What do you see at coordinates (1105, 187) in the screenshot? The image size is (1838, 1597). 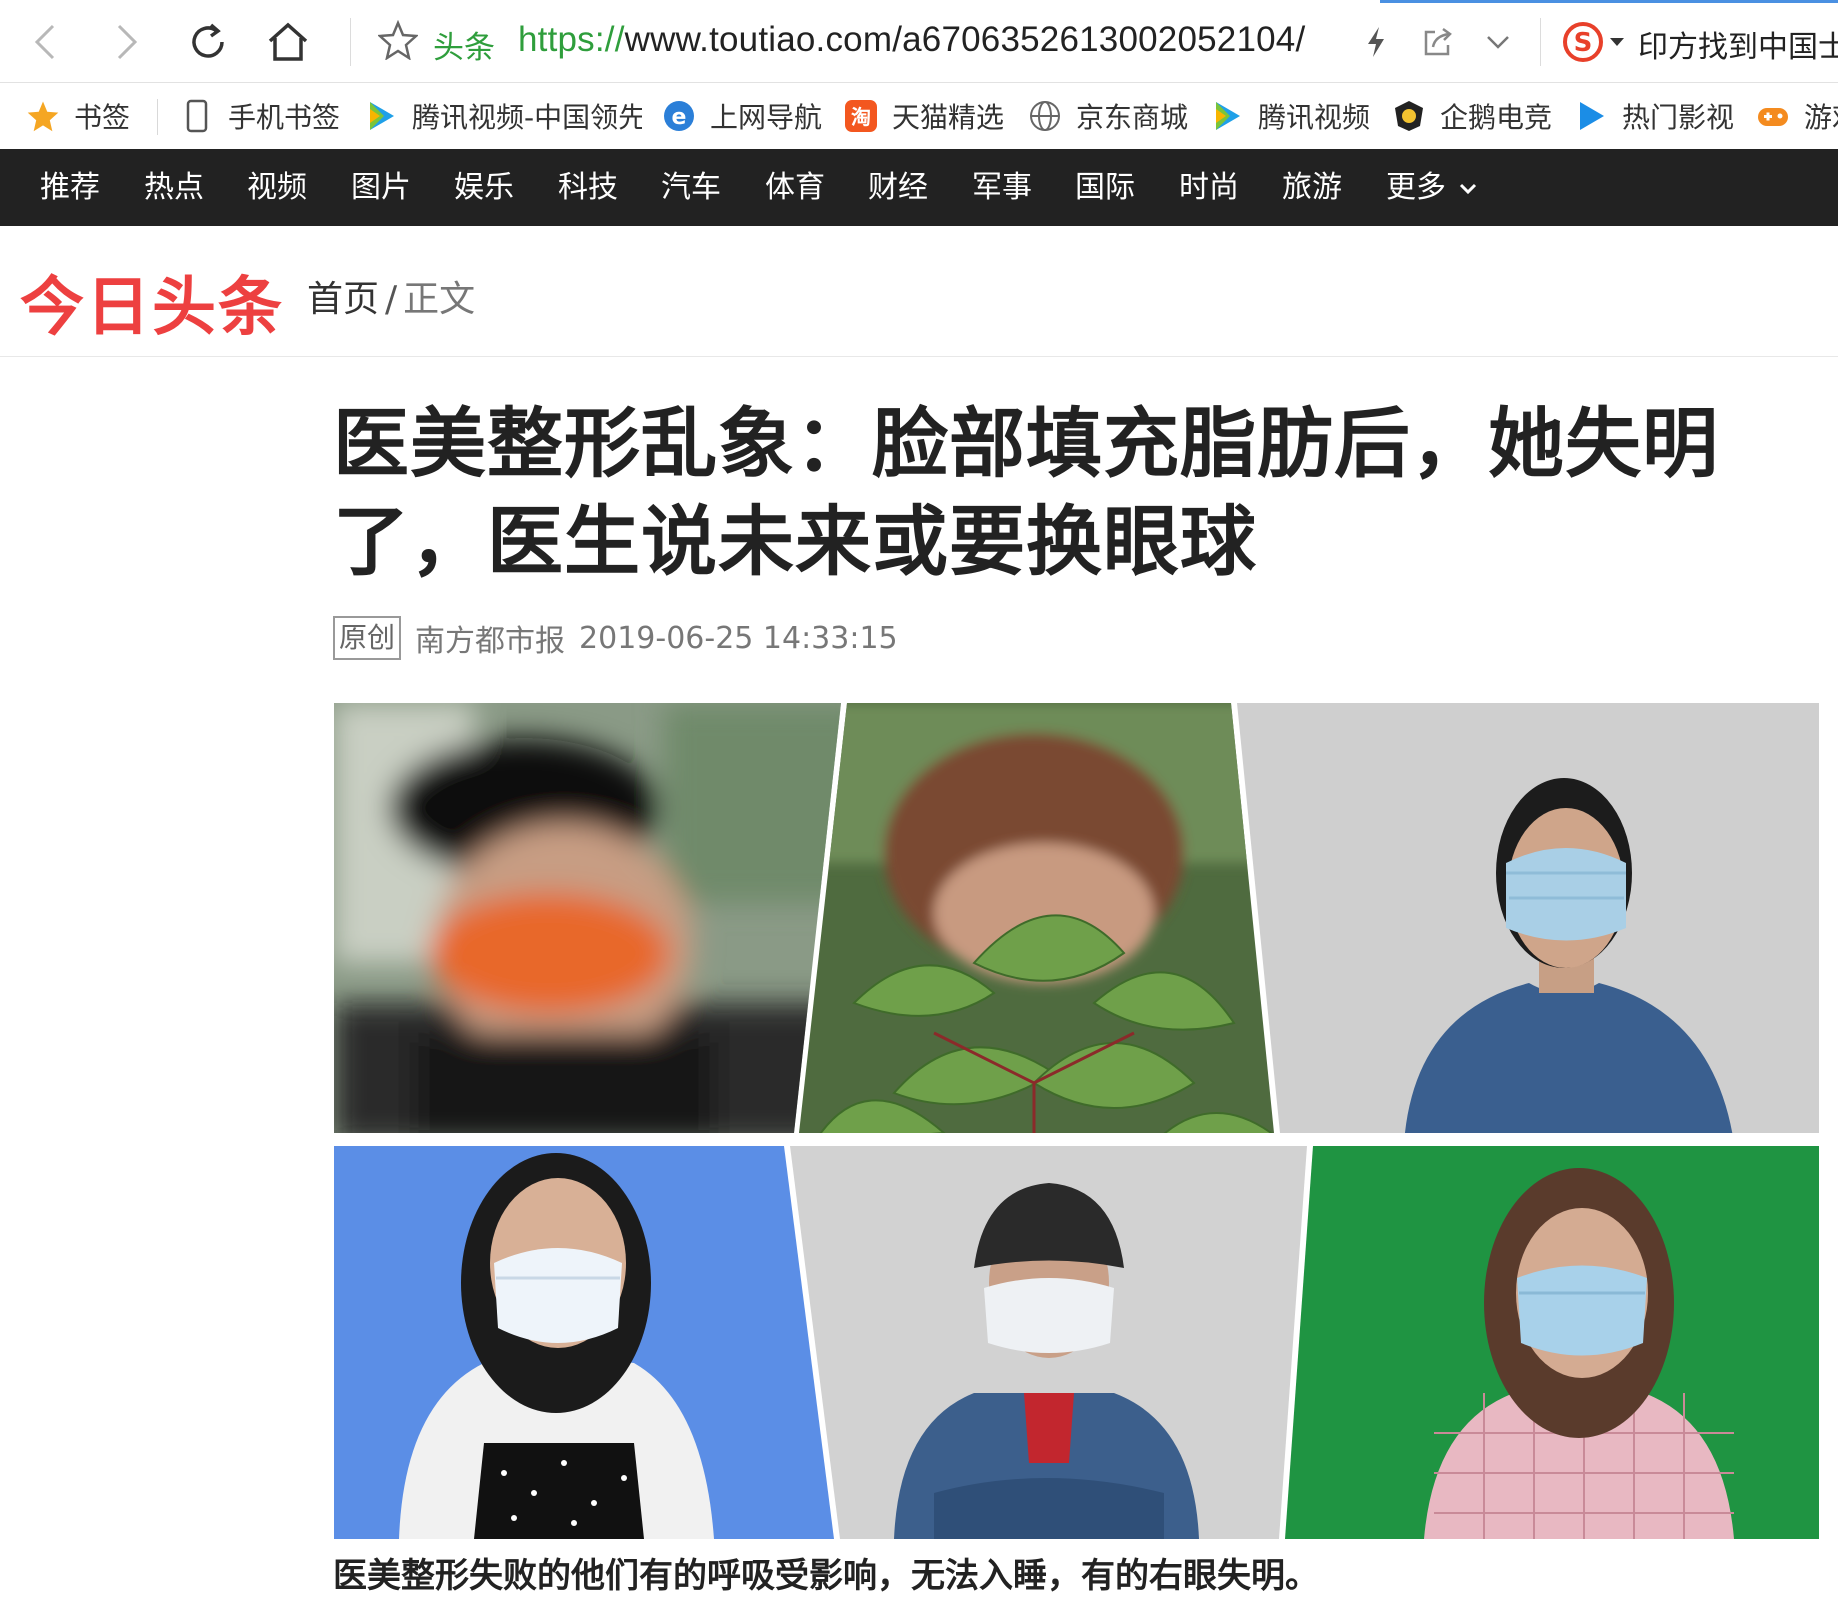 I see `channel-tab: 国际` at bounding box center [1105, 187].